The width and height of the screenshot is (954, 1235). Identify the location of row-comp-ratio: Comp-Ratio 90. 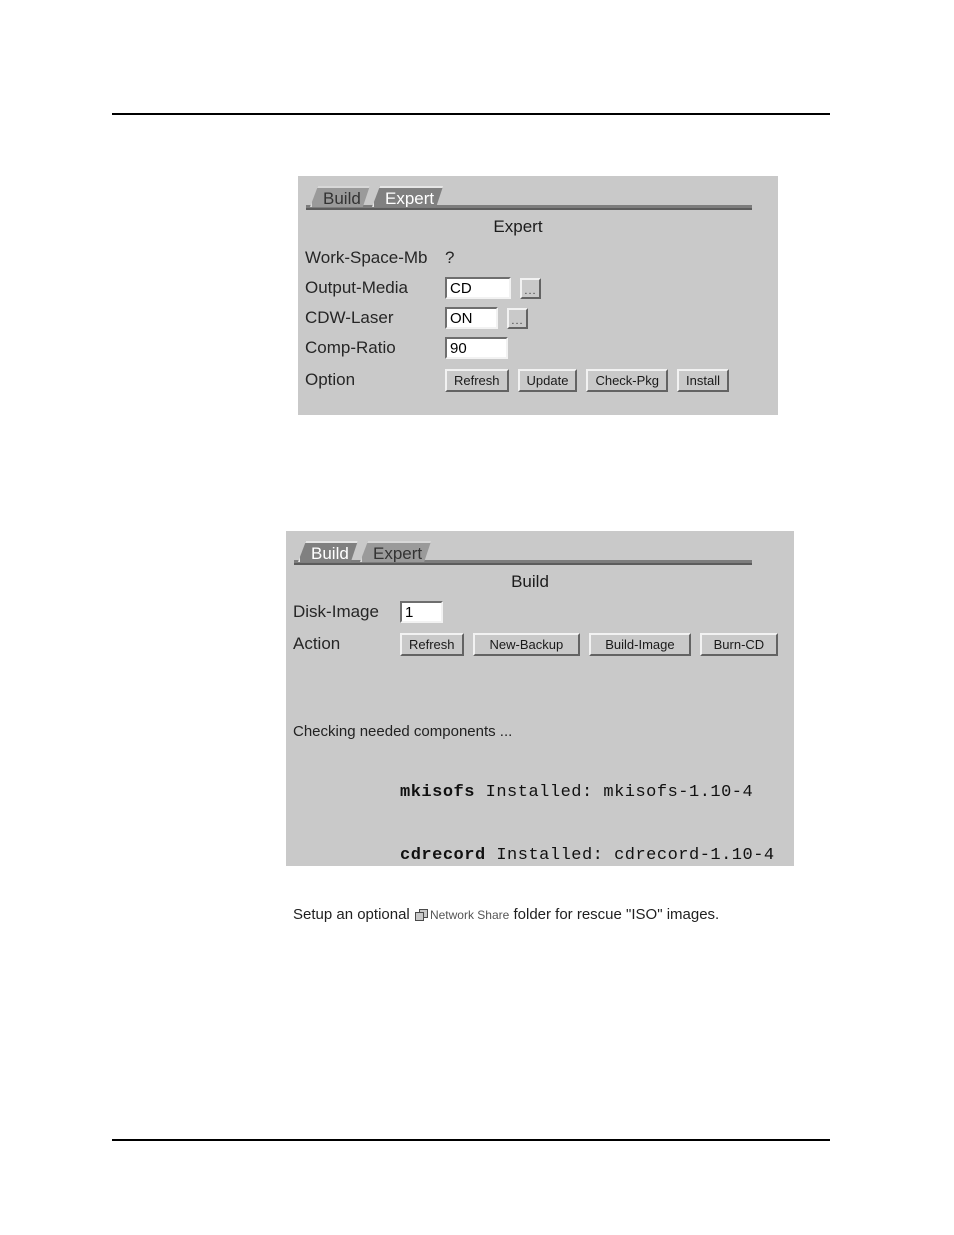
(541, 348).